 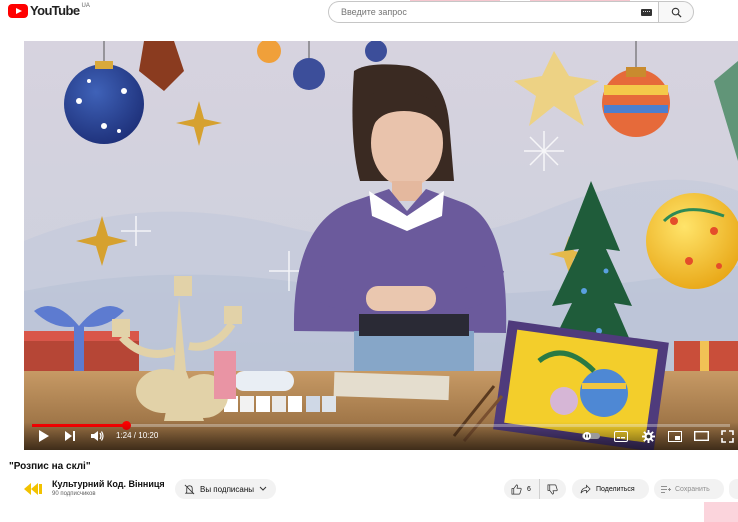 I want to click on search-button, so click(x=676, y=12).